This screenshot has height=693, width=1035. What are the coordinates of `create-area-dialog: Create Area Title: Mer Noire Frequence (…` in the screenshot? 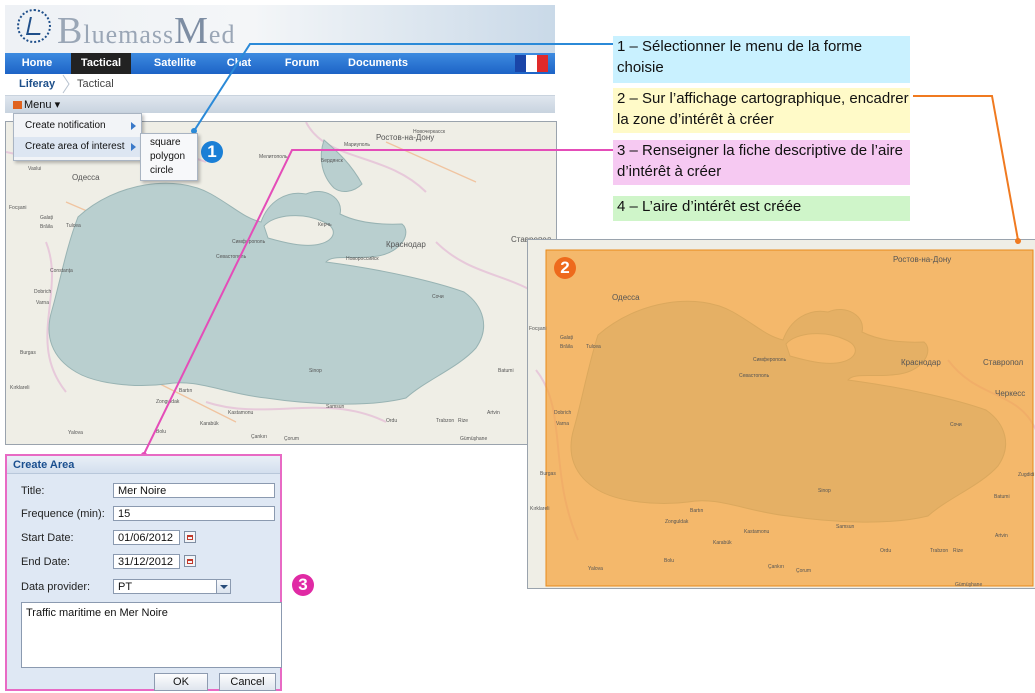 It's located at (143, 572).